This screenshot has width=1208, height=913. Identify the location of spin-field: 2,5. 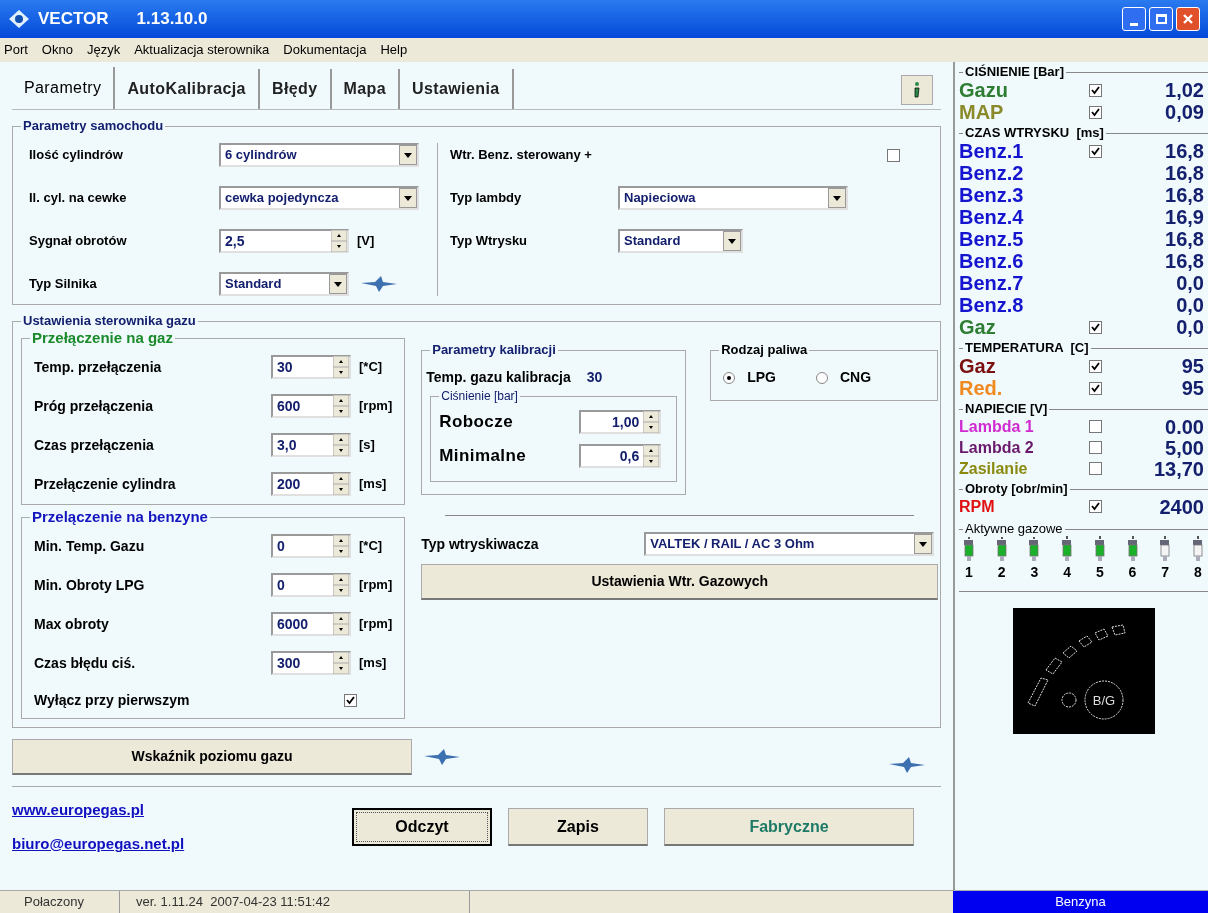
(284, 241).